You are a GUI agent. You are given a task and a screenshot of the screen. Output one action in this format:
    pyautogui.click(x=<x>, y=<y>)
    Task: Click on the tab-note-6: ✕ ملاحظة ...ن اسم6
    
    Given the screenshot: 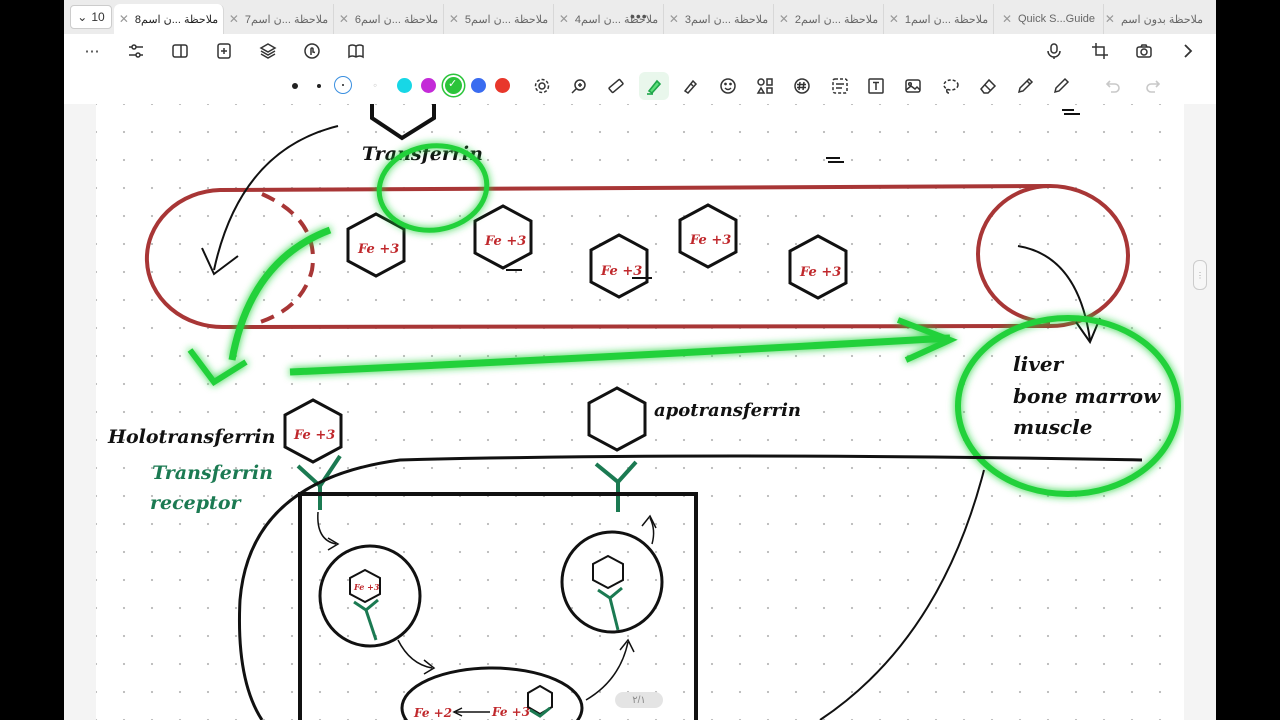 What is the action you would take?
    pyautogui.click(x=389, y=19)
    